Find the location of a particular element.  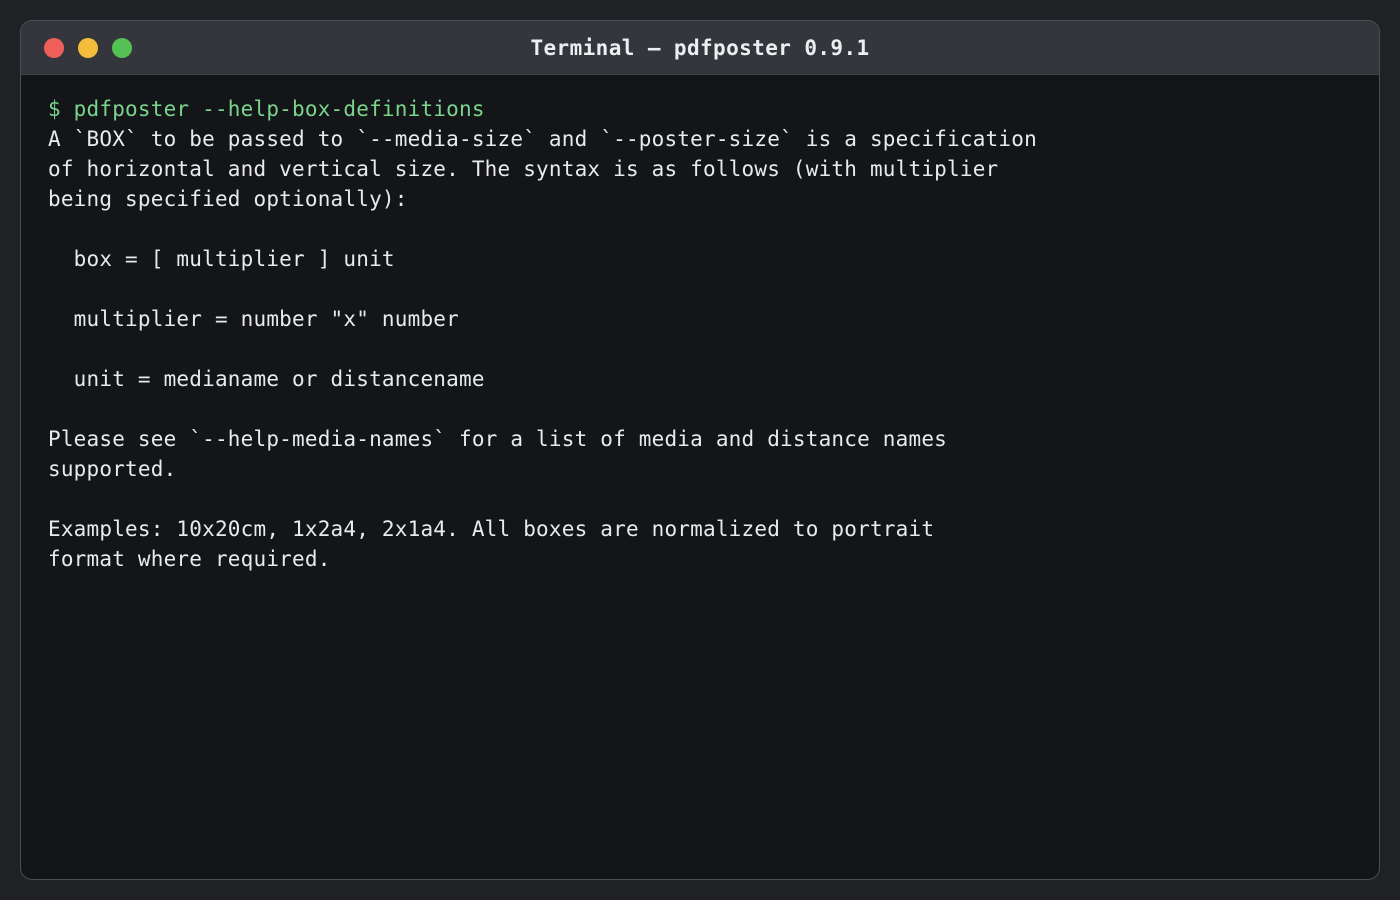

output-line: supported. is located at coordinates (112, 469).